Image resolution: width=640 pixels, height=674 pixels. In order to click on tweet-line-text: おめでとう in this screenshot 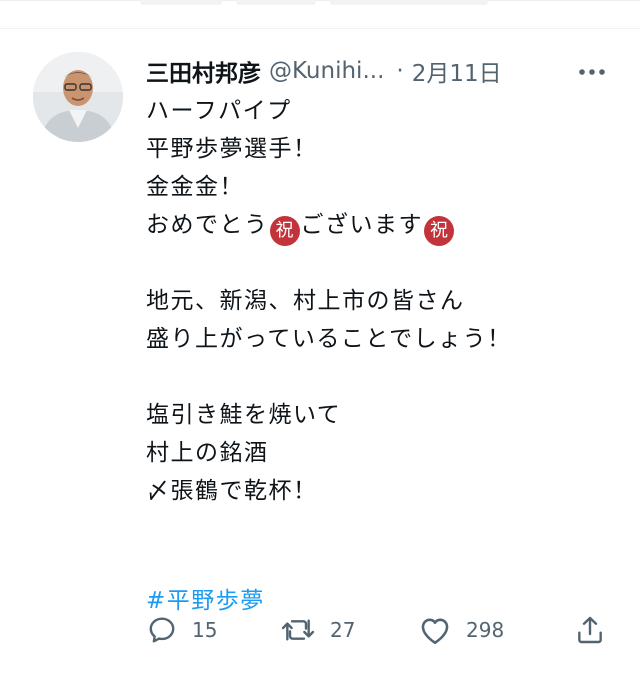, I will do `click(207, 225)`.